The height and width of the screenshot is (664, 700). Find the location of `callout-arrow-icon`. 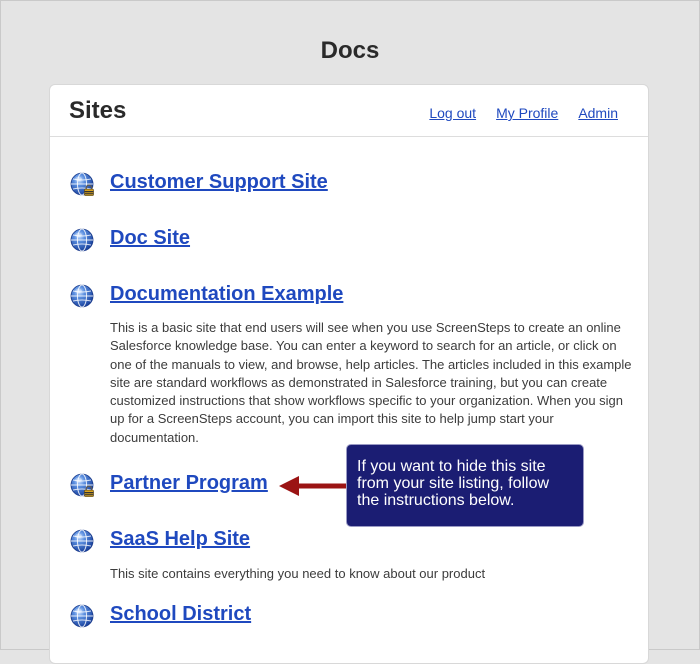

callout-arrow-icon is located at coordinates (313, 486).